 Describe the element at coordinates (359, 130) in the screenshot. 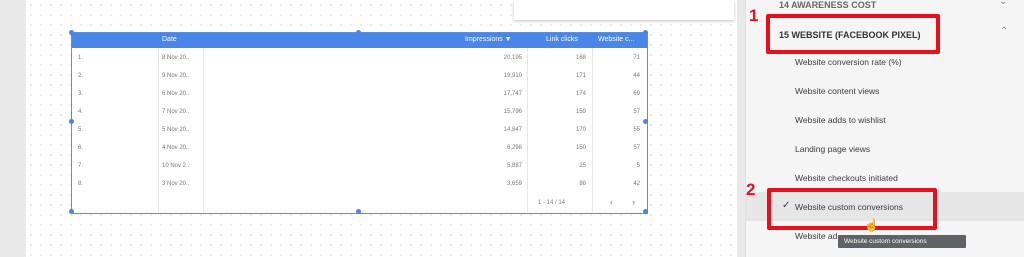

I see `table-row: 5. 5 Nov 20.. 14,847 170 55` at that location.